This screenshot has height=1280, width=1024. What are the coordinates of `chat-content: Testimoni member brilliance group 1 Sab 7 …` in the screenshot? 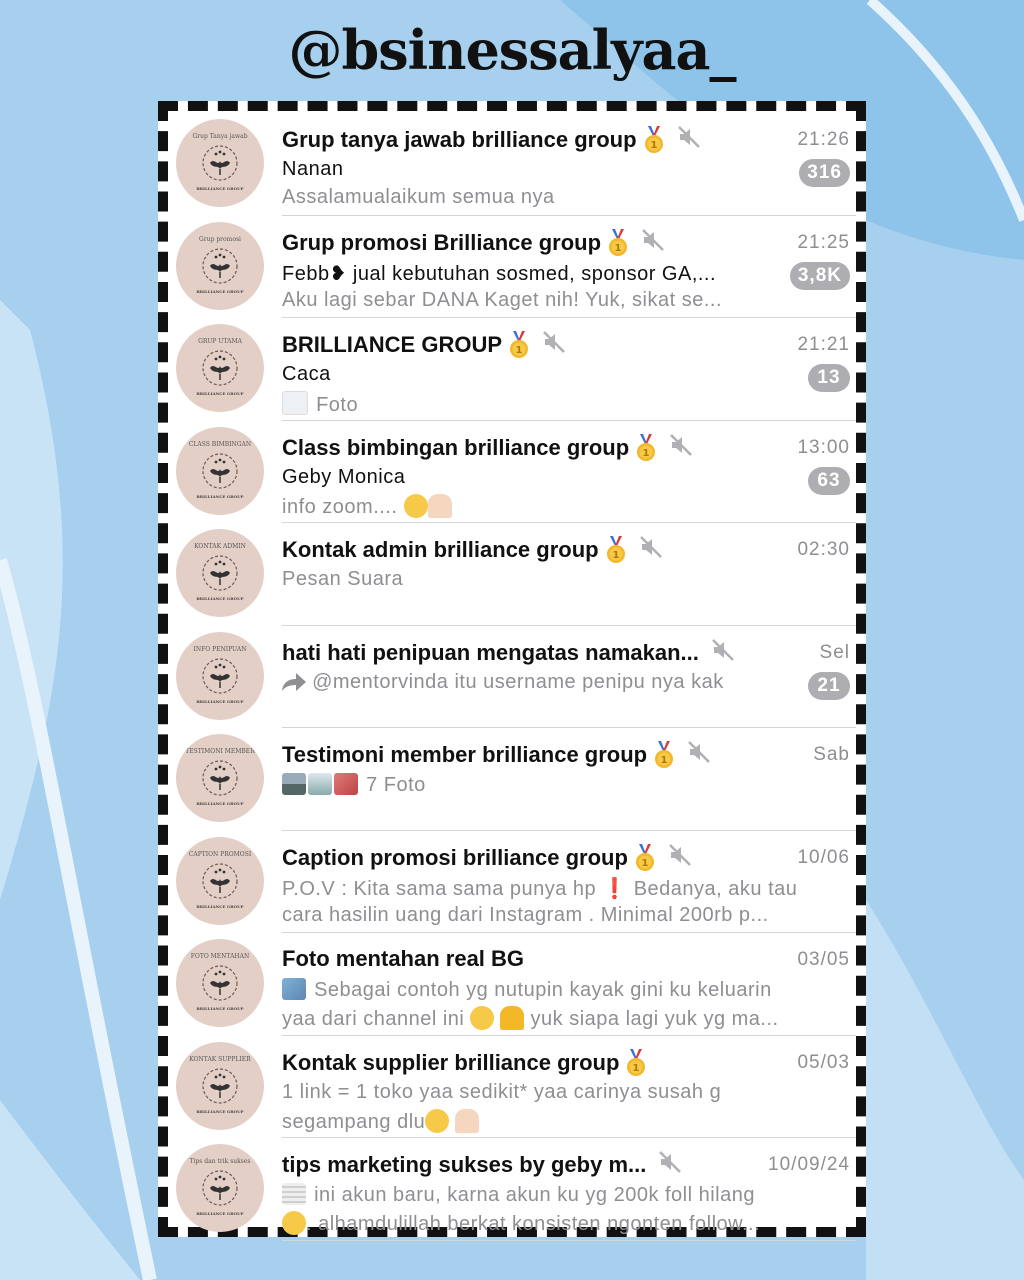 It's located at (566, 779).